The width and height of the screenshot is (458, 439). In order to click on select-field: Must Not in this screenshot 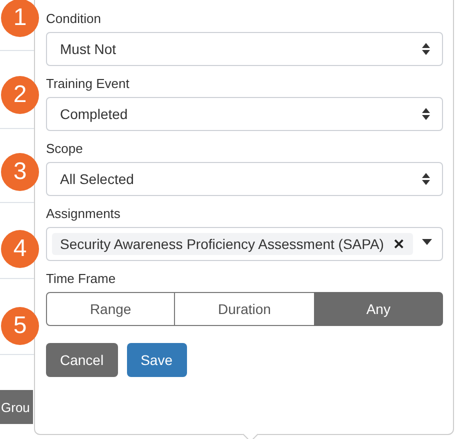, I will do `click(244, 49)`.